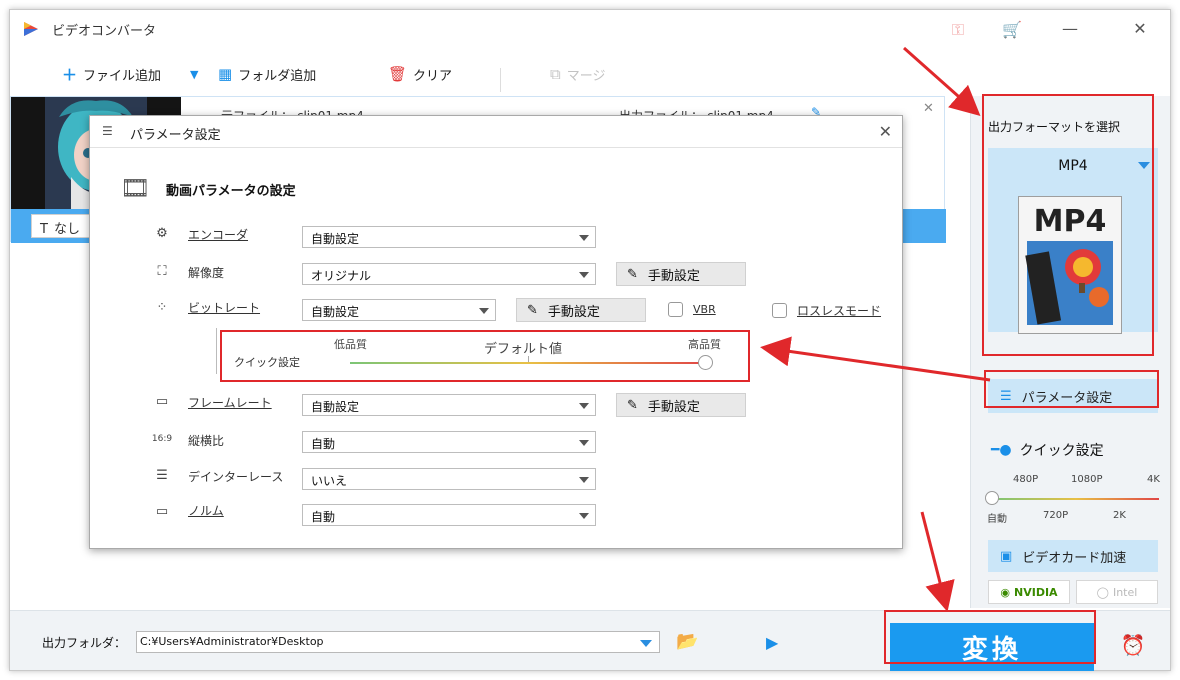 The height and width of the screenshot is (680, 1180). What do you see at coordinates (1076, 499) in the screenshot?
I see `quality-slider-track` at bounding box center [1076, 499].